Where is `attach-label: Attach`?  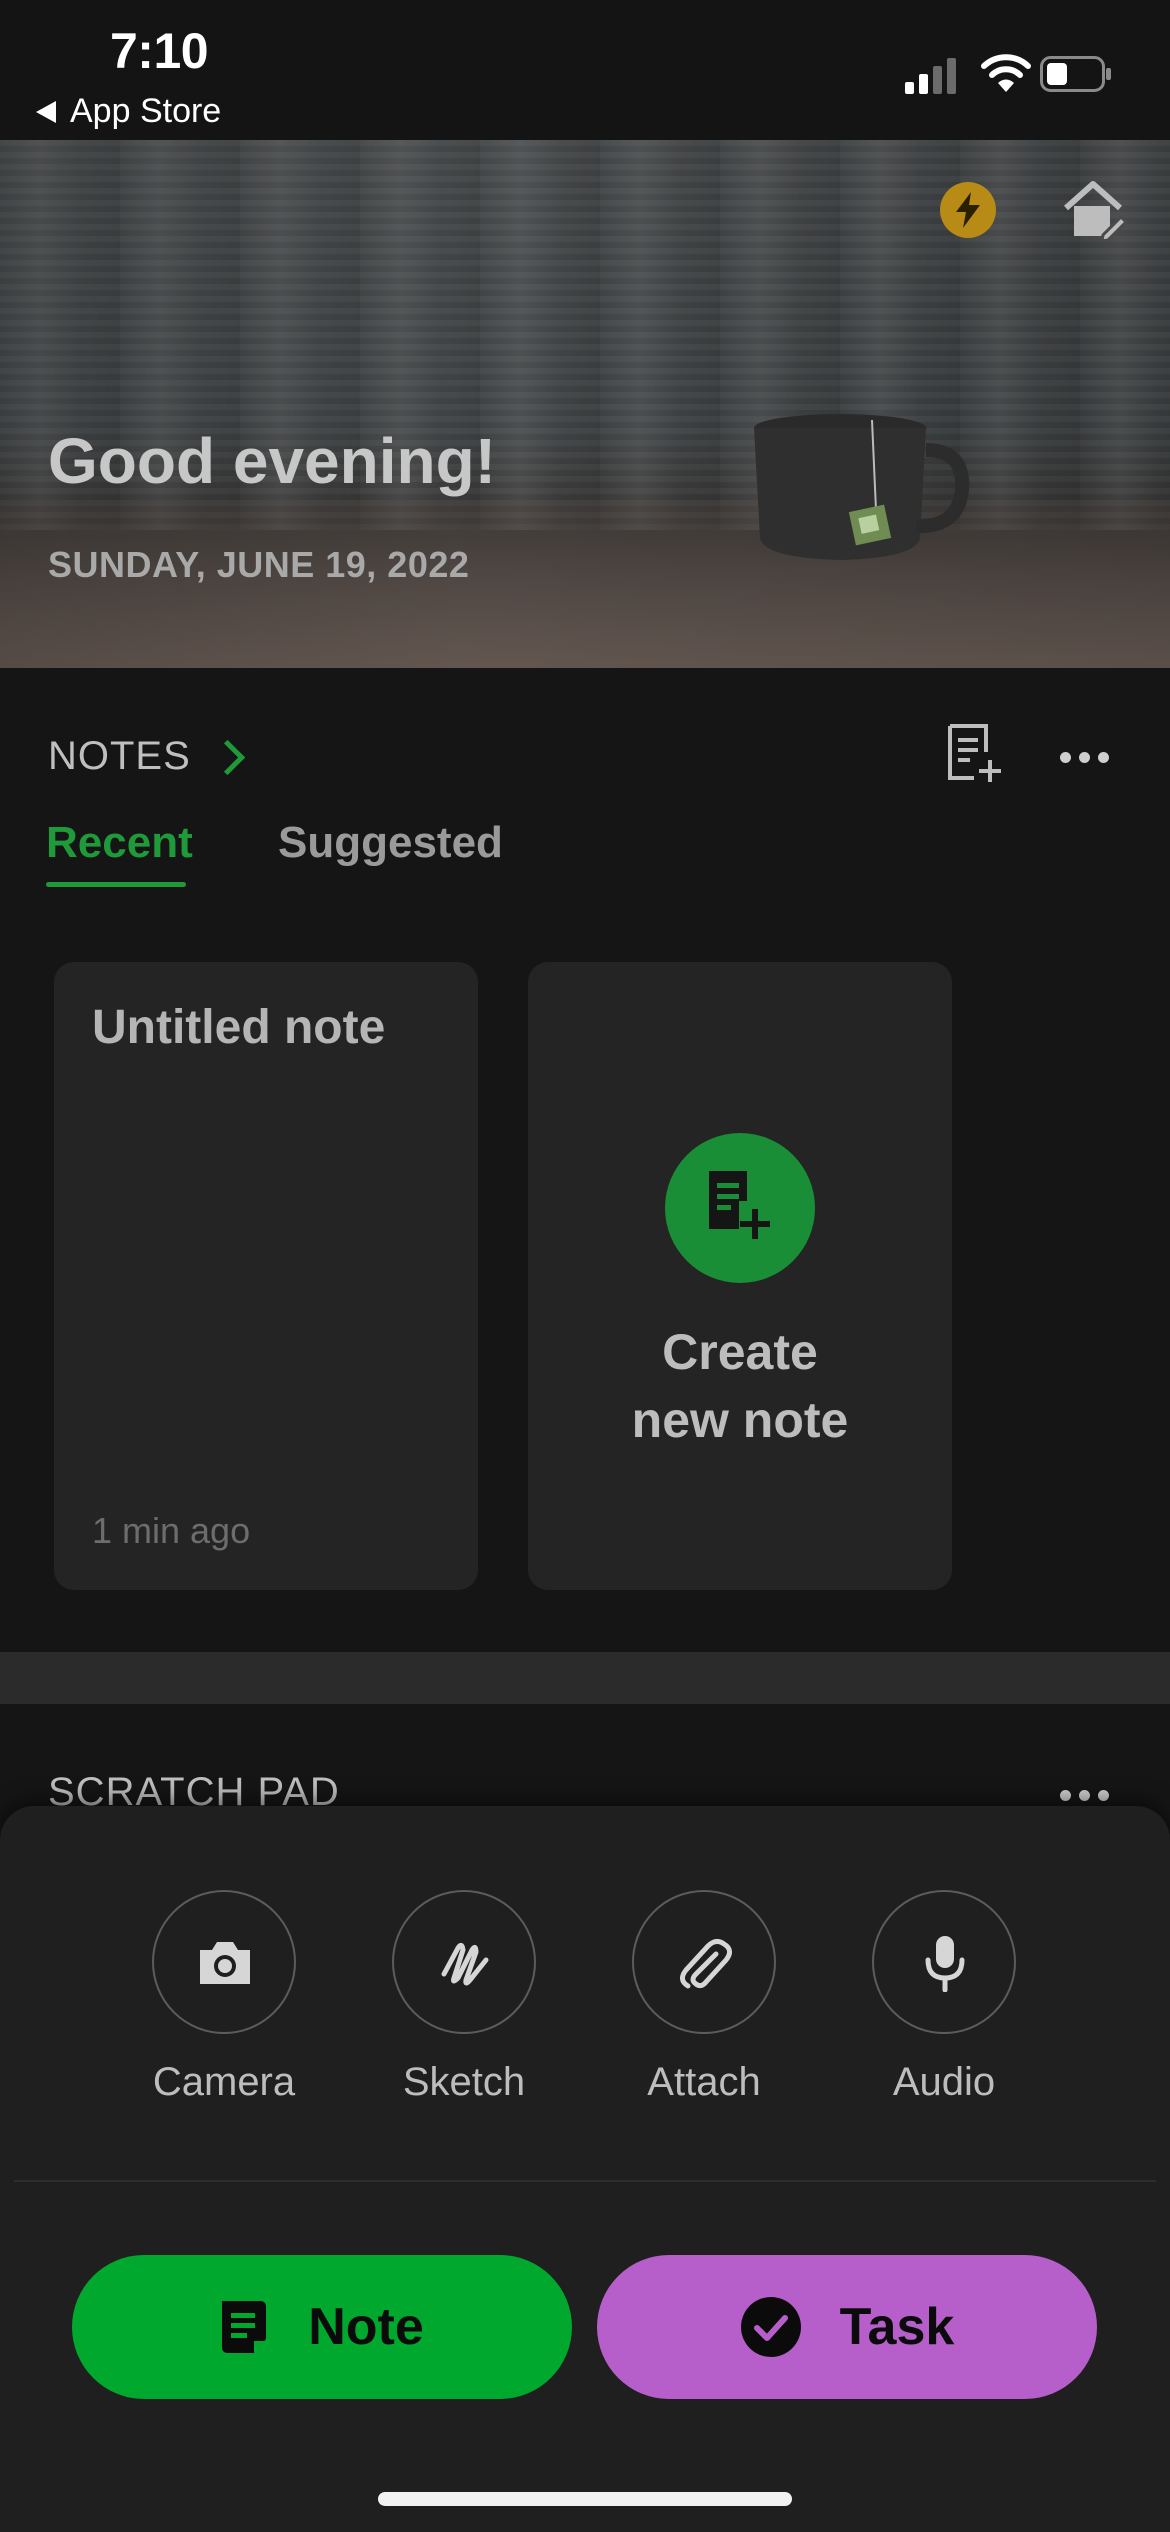 attach-label: Attach is located at coordinates (704, 2082).